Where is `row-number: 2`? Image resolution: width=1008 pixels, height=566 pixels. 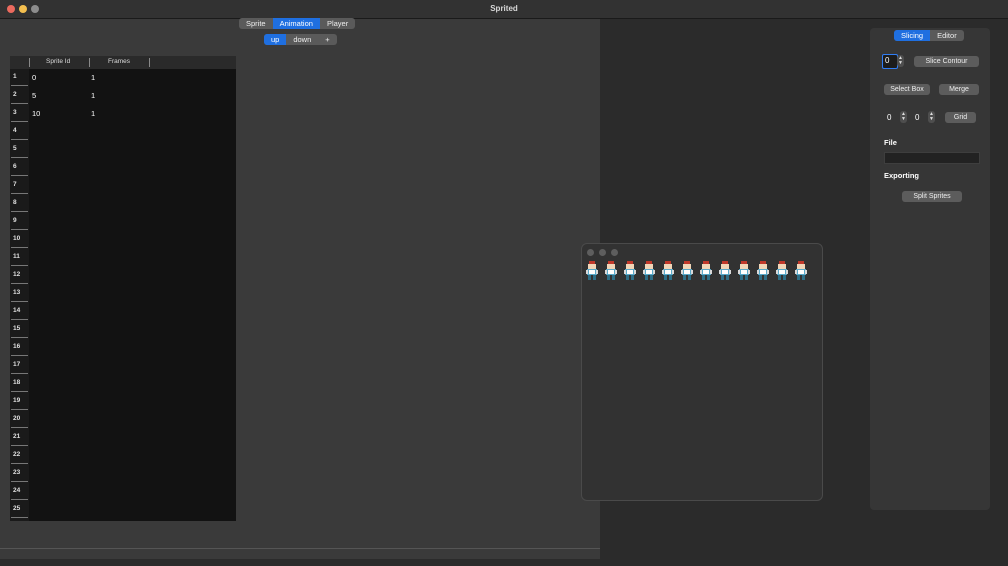 row-number: 2 is located at coordinates (15, 94).